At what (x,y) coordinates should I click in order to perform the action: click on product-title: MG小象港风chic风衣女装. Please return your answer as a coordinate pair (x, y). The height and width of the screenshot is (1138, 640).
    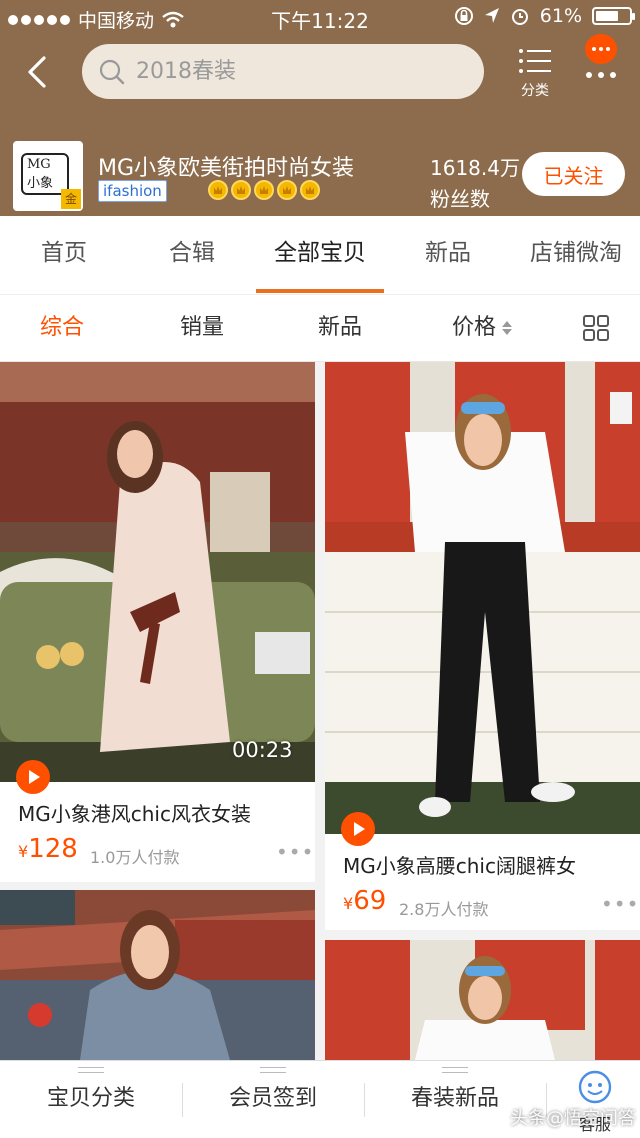
    Looking at the image, I should click on (134, 812).